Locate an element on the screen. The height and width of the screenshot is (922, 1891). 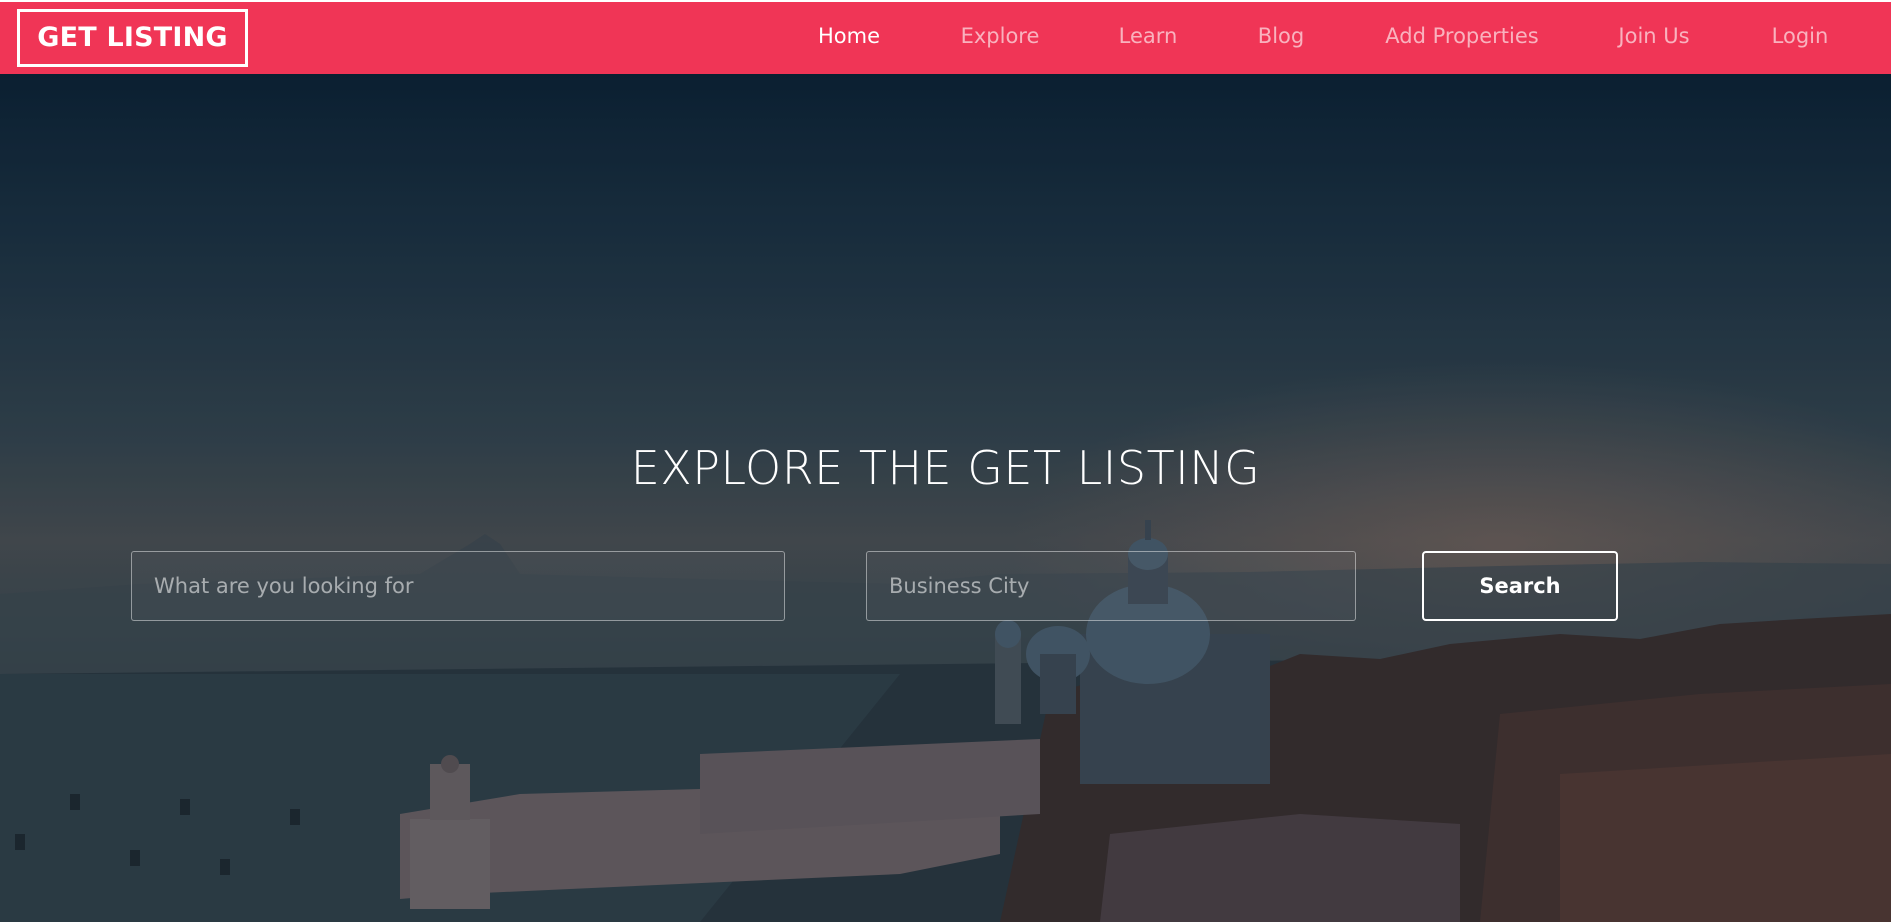
nav-login: Login is located at coordinates (1800, 36).